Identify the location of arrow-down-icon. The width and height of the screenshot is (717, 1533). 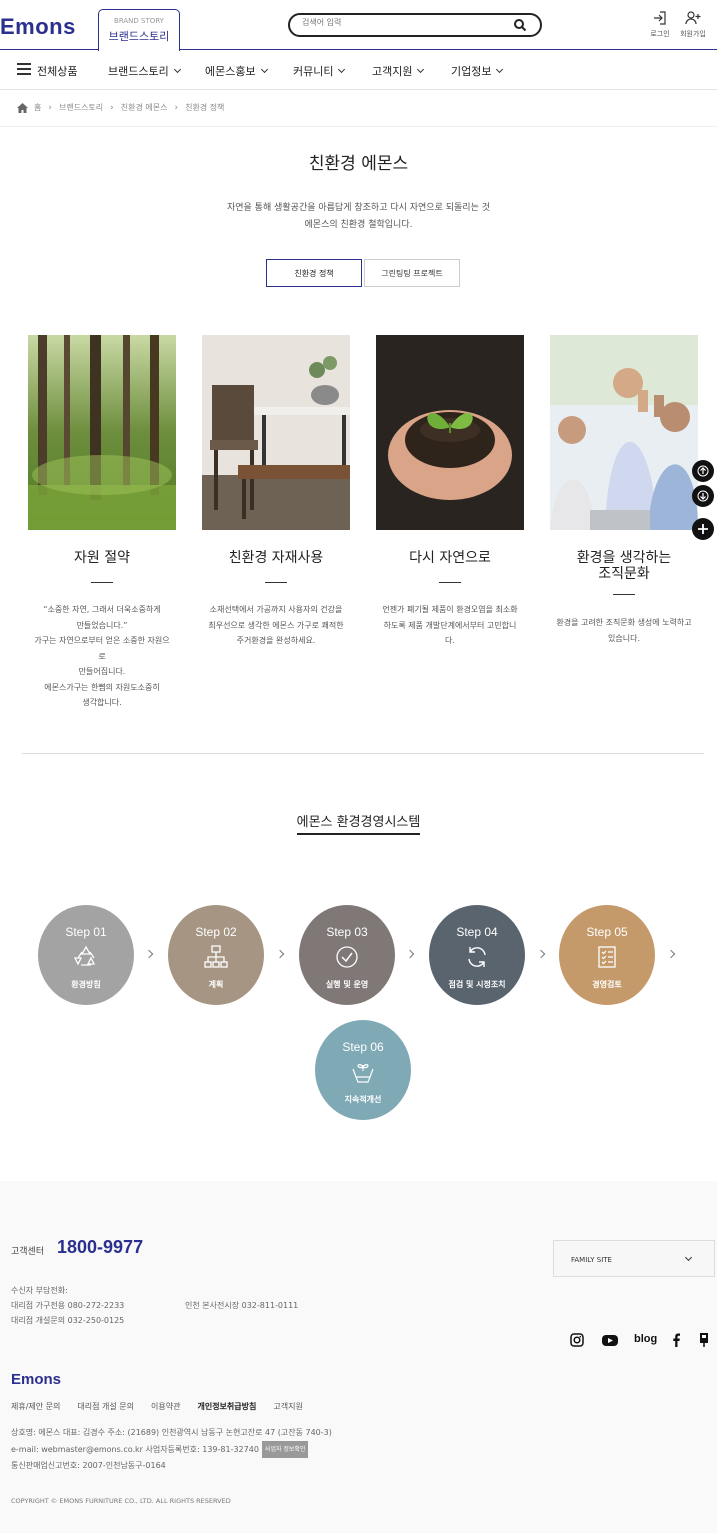
(703, 496).